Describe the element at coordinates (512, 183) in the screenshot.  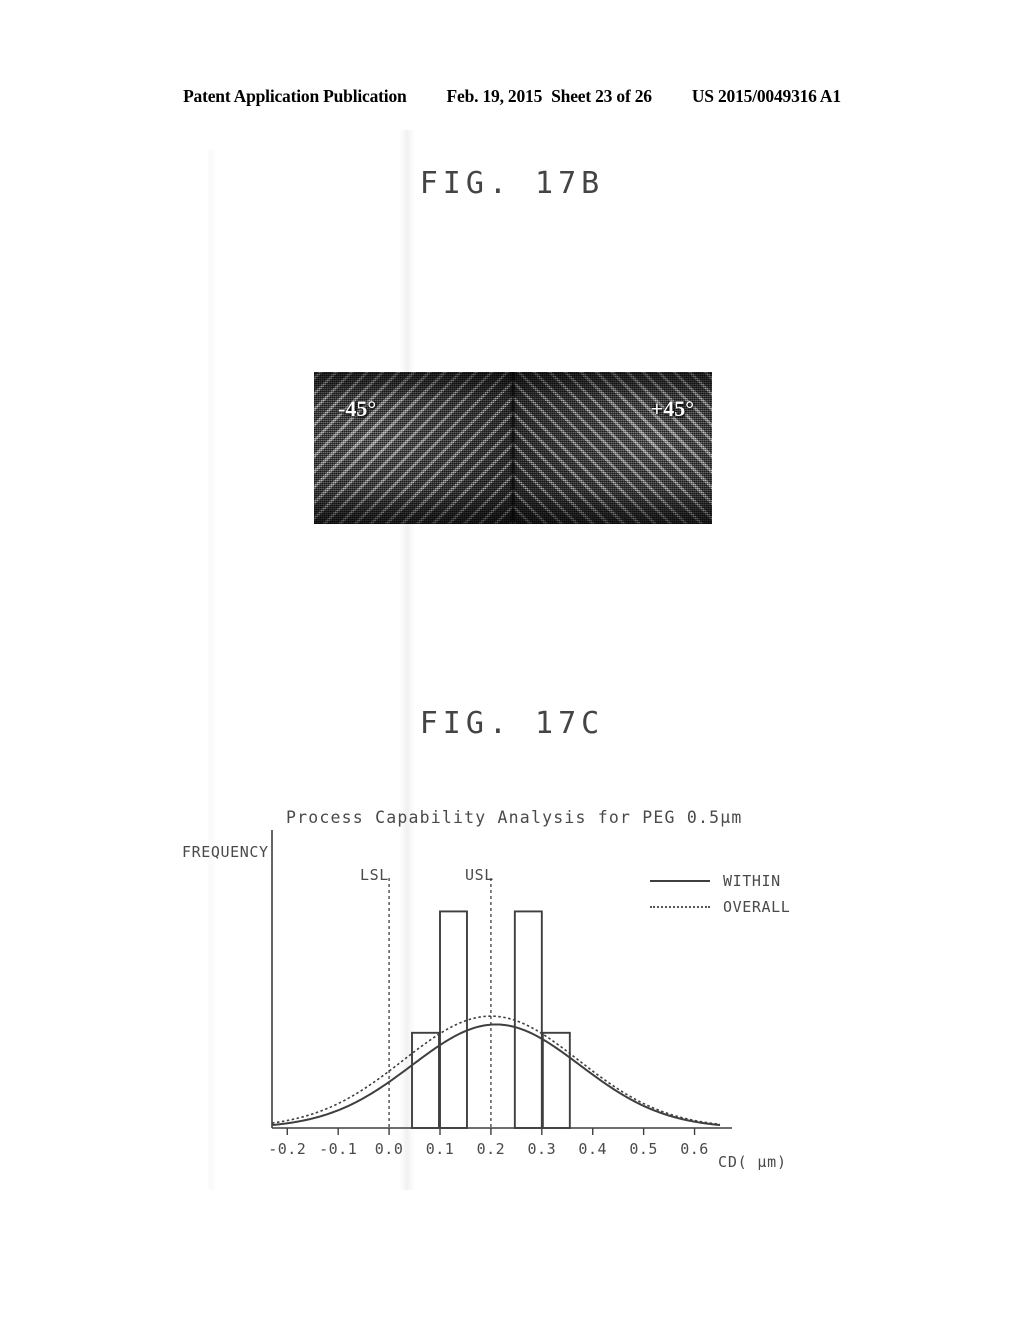
I see `figure-17b-title: FIG. 17B` at that location.